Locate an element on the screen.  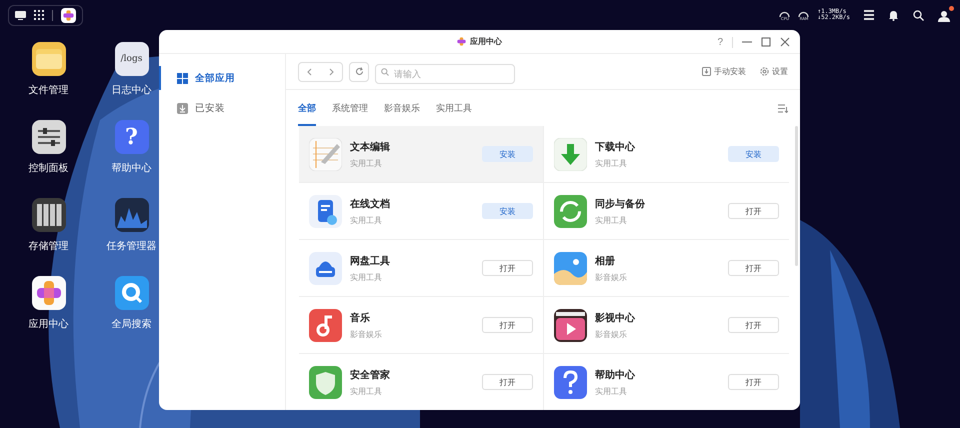
question-mark-icon is located at coordinates (570, 382).